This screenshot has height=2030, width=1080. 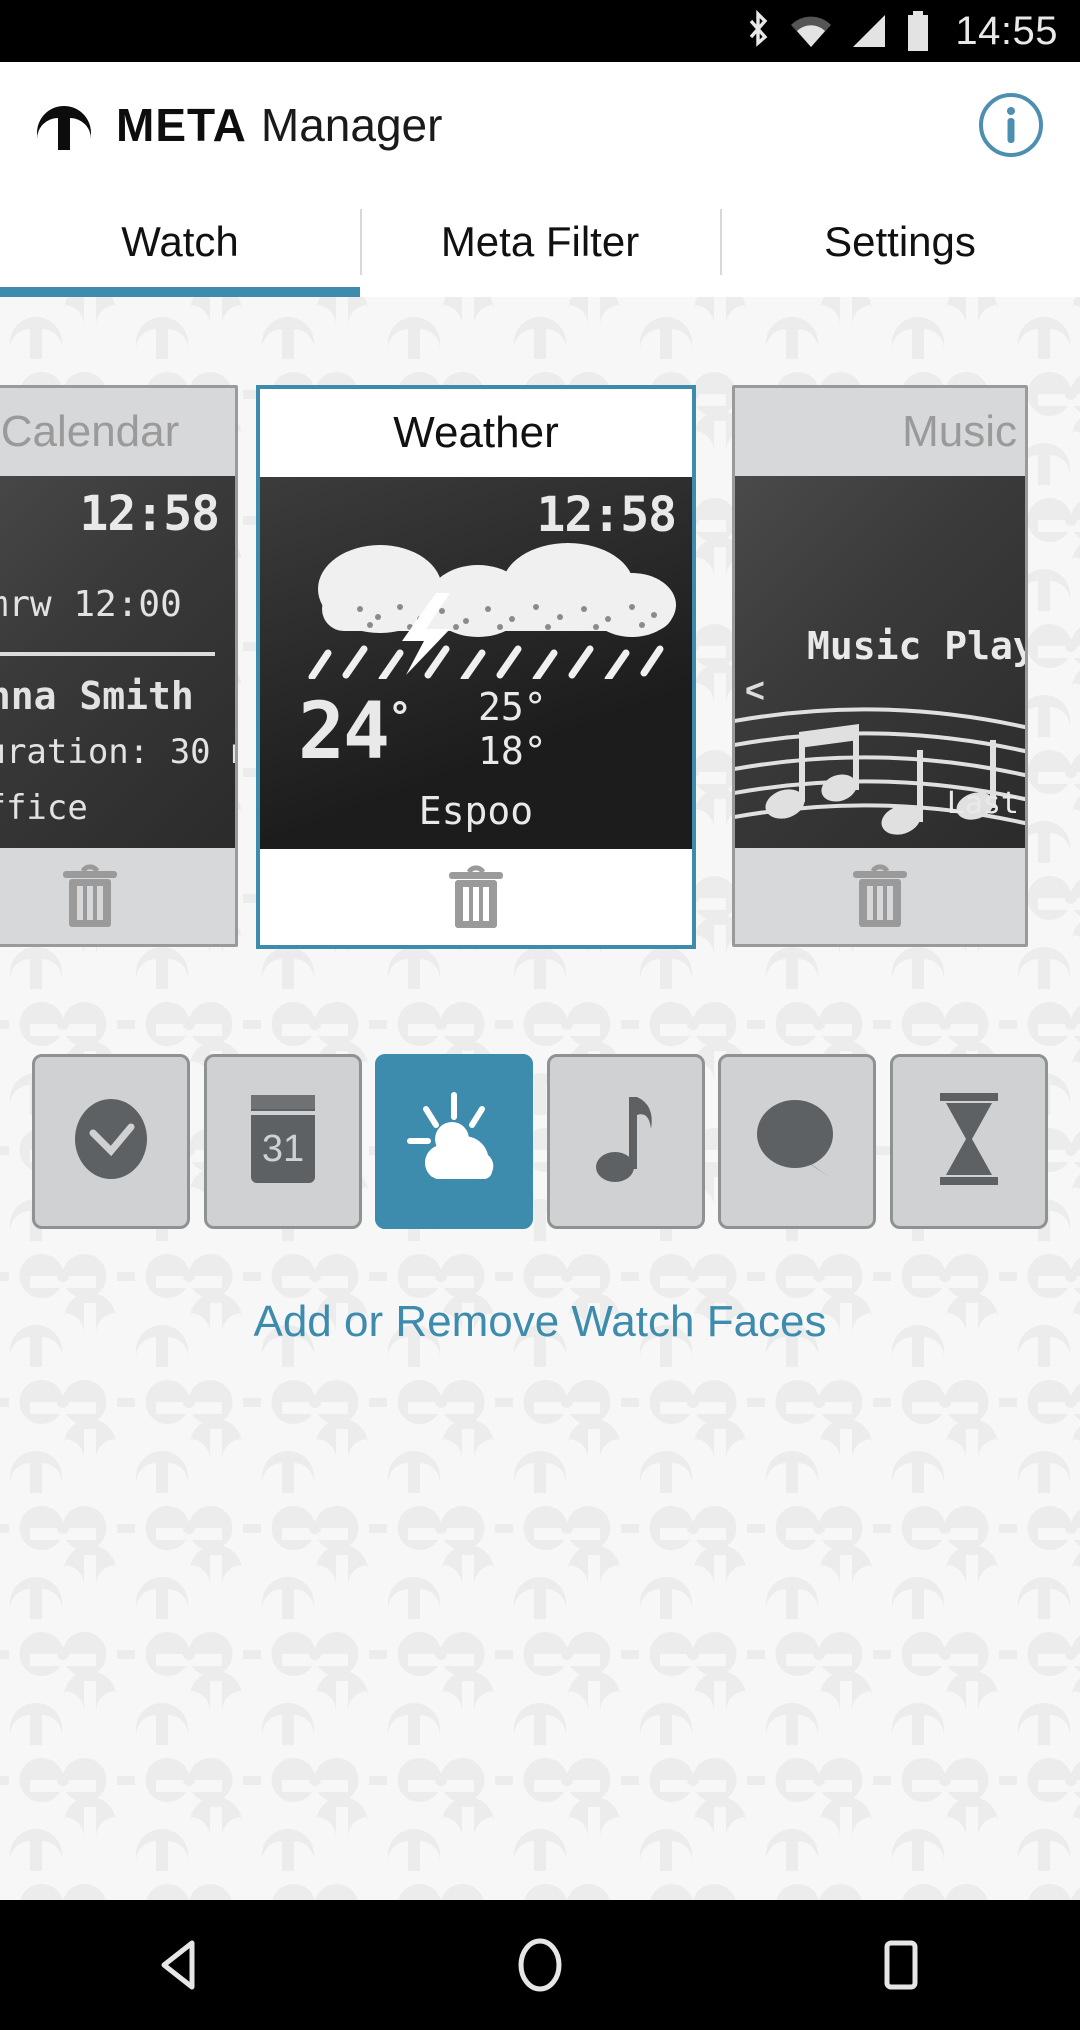 What do you see at coordinates (476, 811) in the screenshot?
I see `weather-screen-city: Espoo` at bounding box center [476, 811].